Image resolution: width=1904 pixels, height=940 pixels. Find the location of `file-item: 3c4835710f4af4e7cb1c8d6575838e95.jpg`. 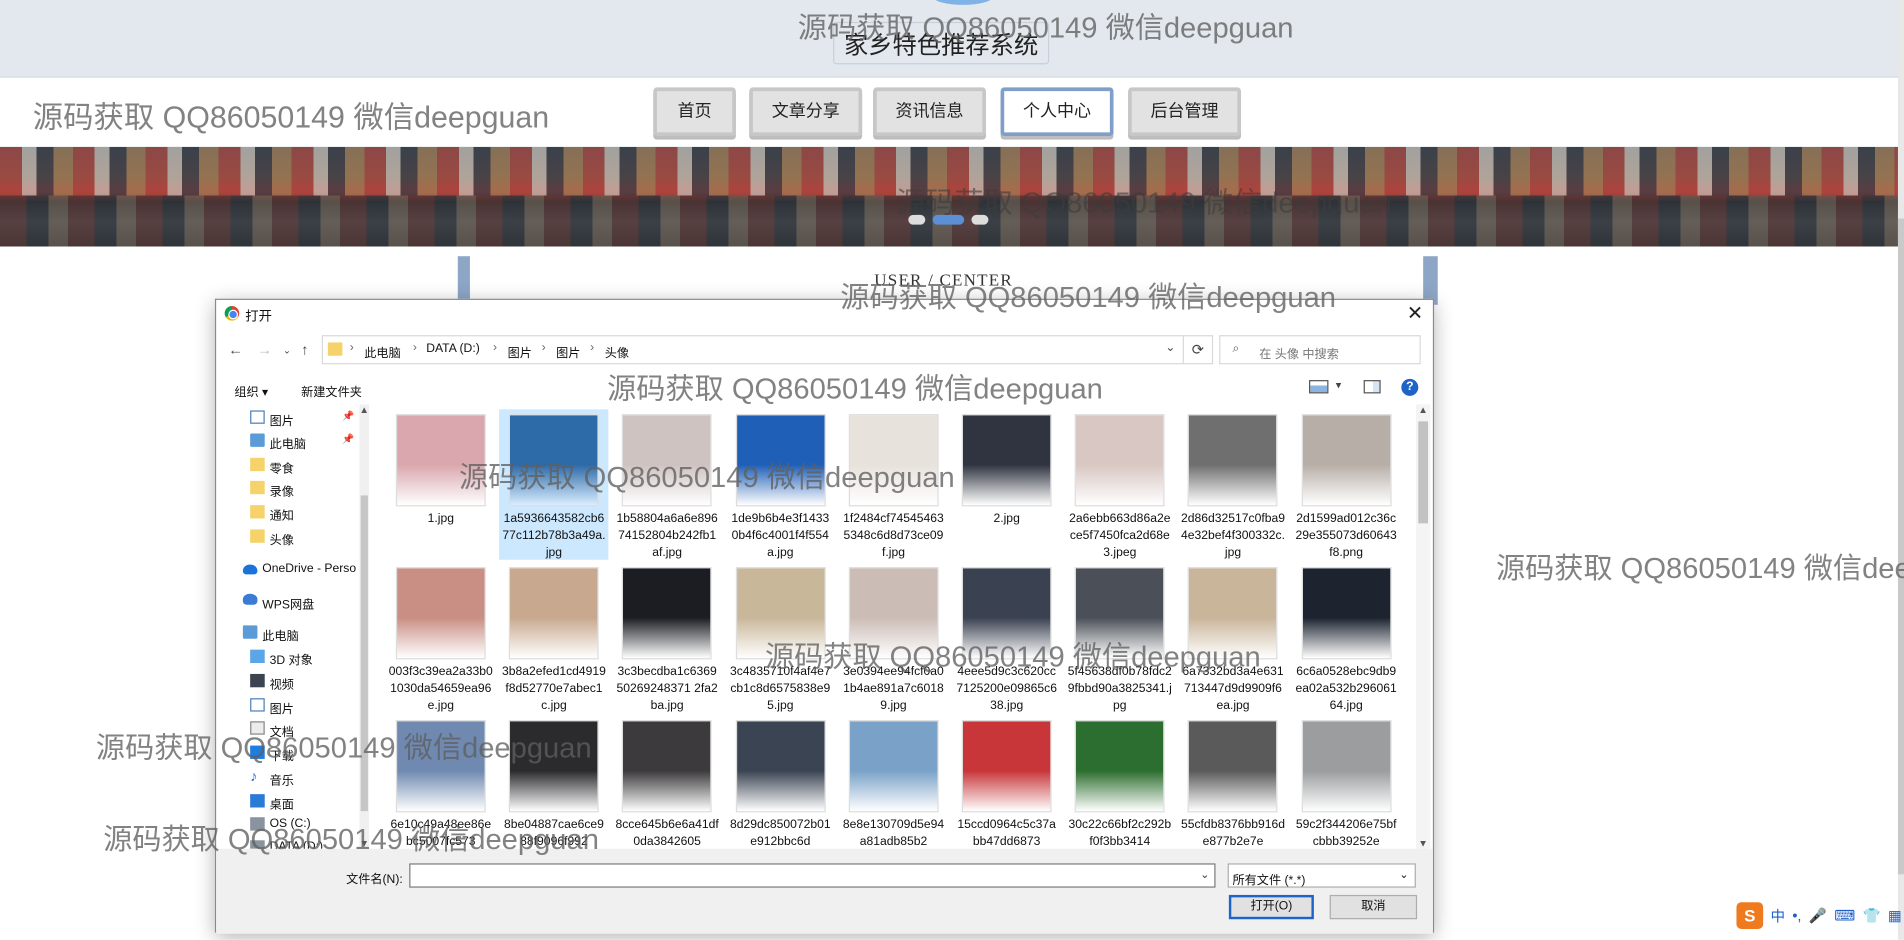

file-item: 3c4835710f4af4e7cb1c8d6575838e95.jpg is located at coordinates (780, 637).